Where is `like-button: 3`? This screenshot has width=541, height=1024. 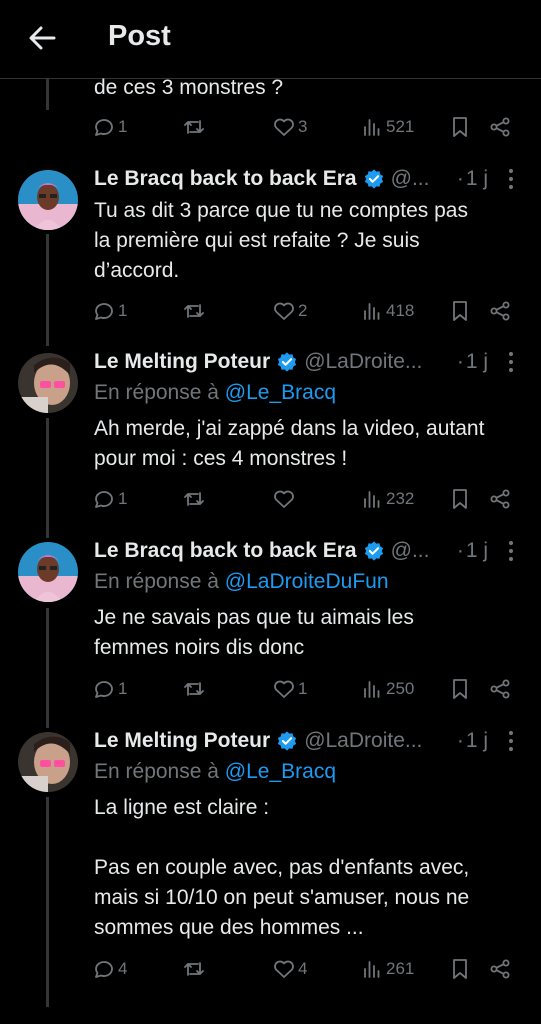 like-button: 3 is located at coordinates (289, 127).